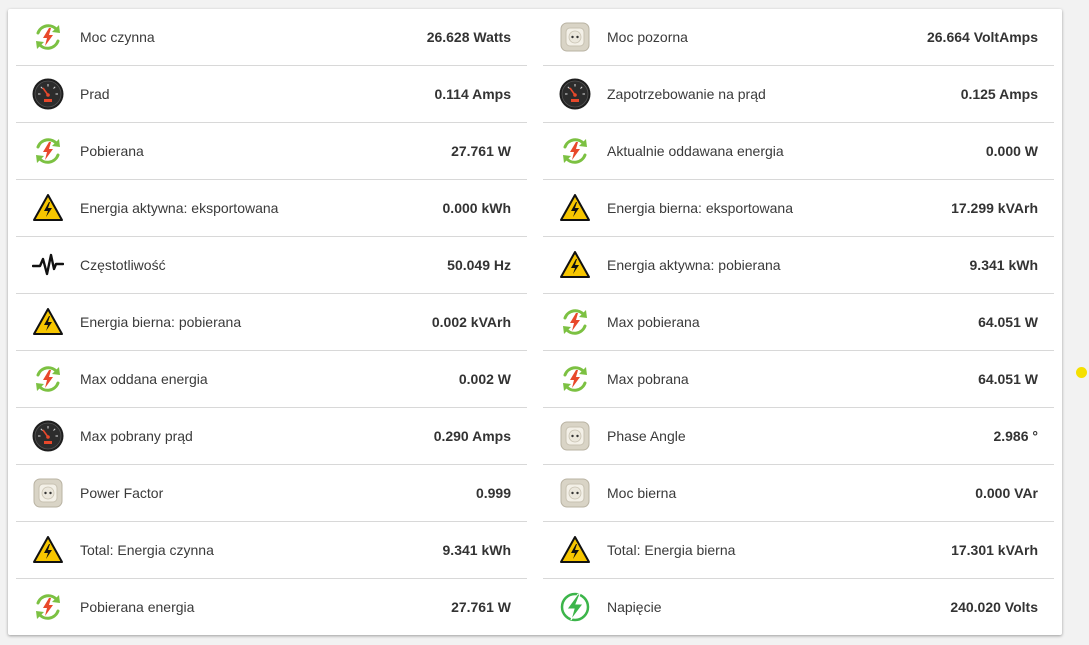 The image size is (1089, 645). What do you see at coordinates (48, 265) in the screenshot?
I see `waveform-icon` at bounding box center [48, 265].